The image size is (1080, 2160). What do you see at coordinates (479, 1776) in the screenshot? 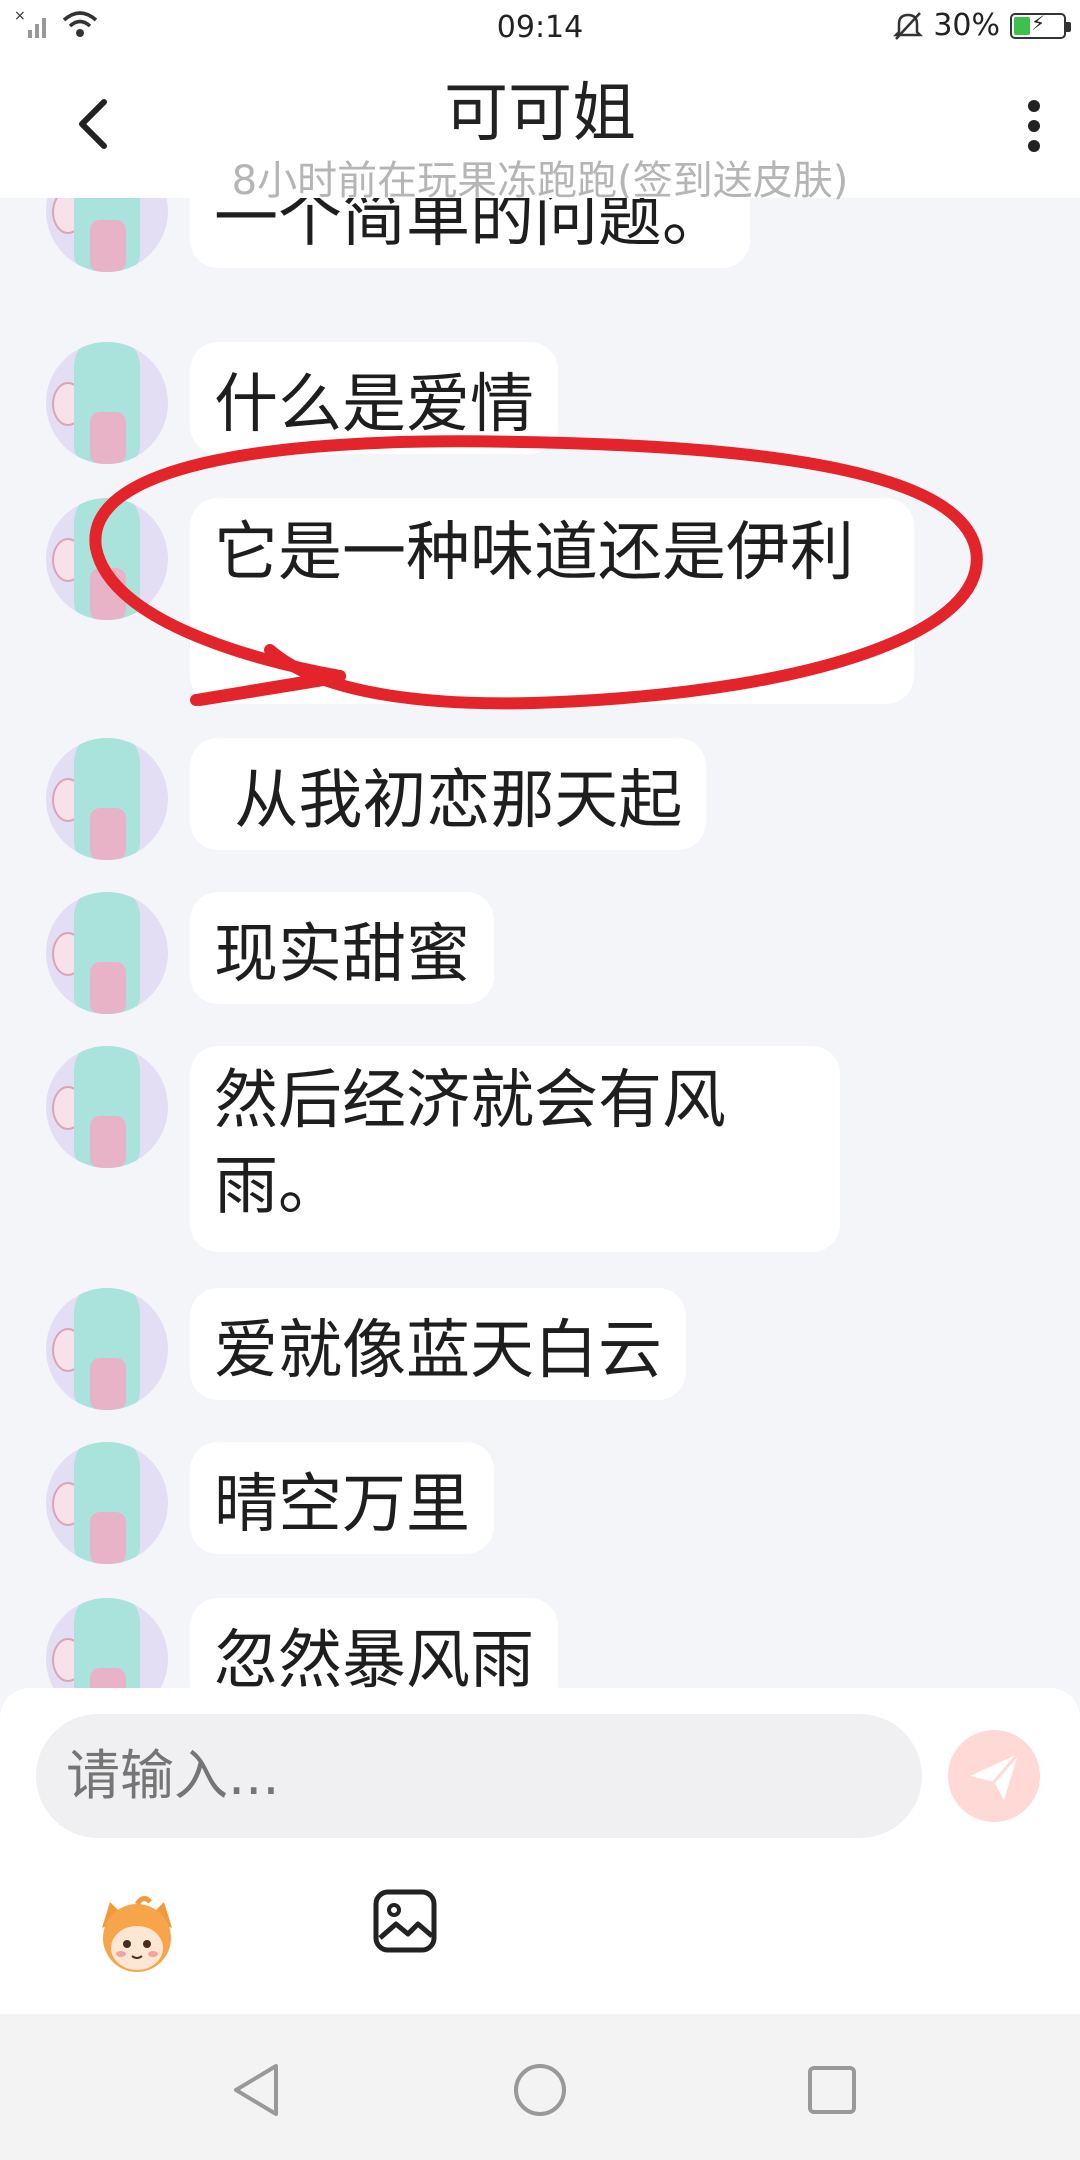
I see `message-input` at bounding box center [479, 1776].